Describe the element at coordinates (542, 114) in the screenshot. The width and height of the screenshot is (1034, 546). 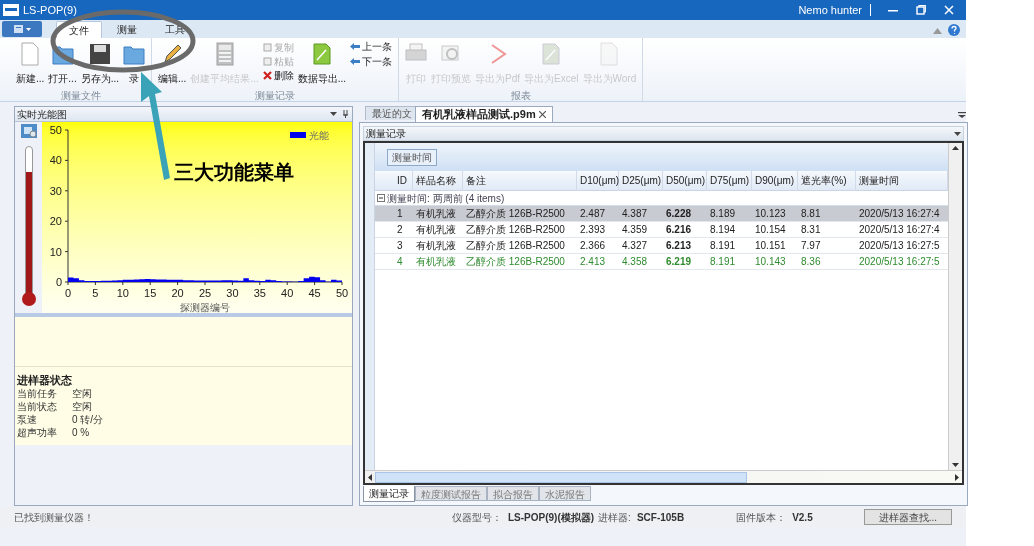
I see `close-icon` at that location.